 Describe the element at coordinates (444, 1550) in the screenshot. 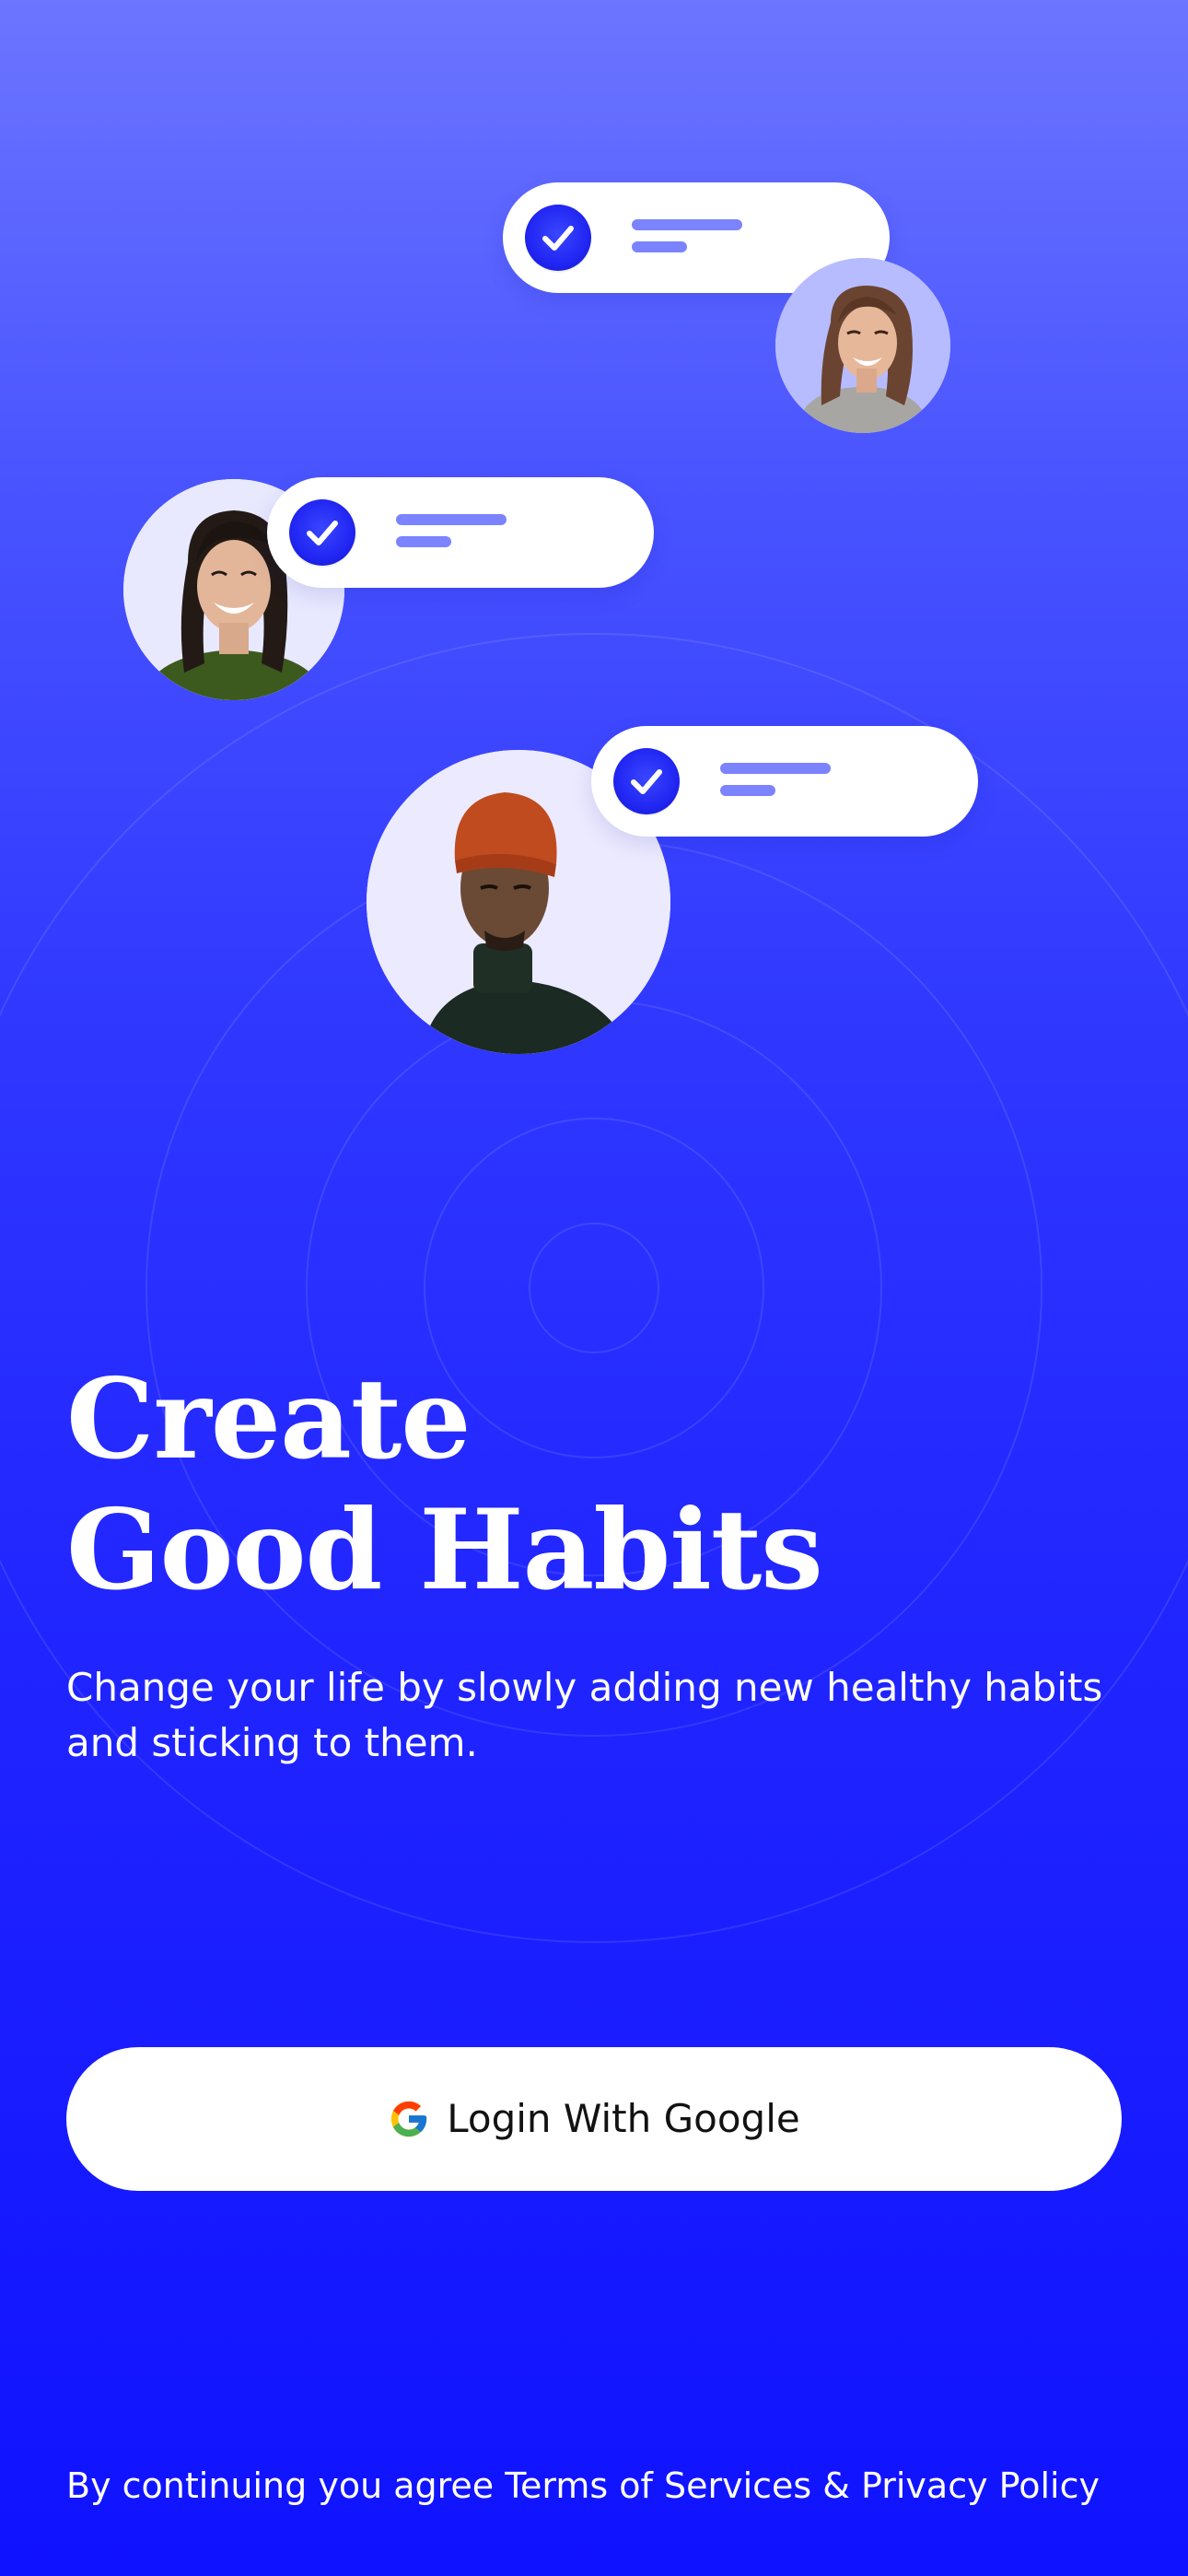

I see `title-line-2: Good Habits` at that location.